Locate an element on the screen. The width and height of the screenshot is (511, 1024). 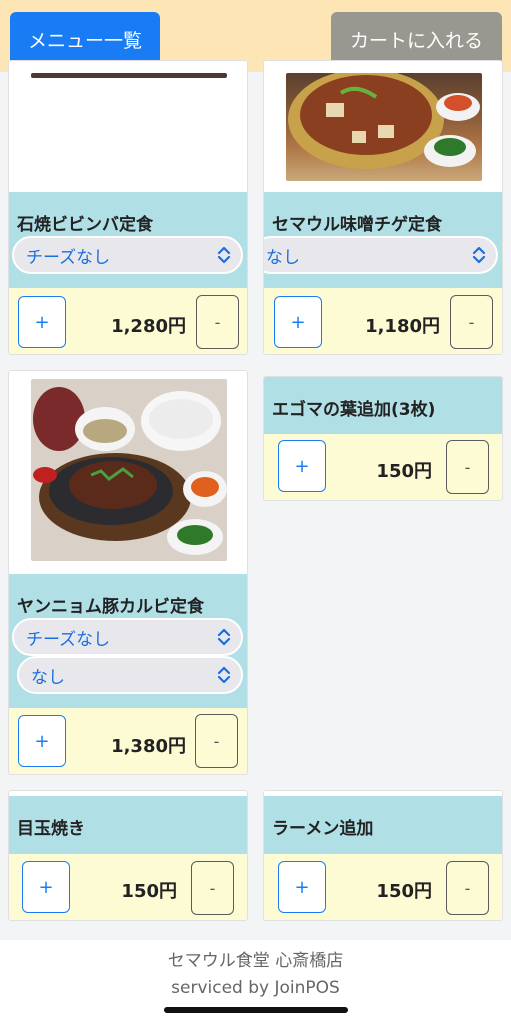
item-name: エゴマの葉追加(3枚) is located at coordinates (354, 410).